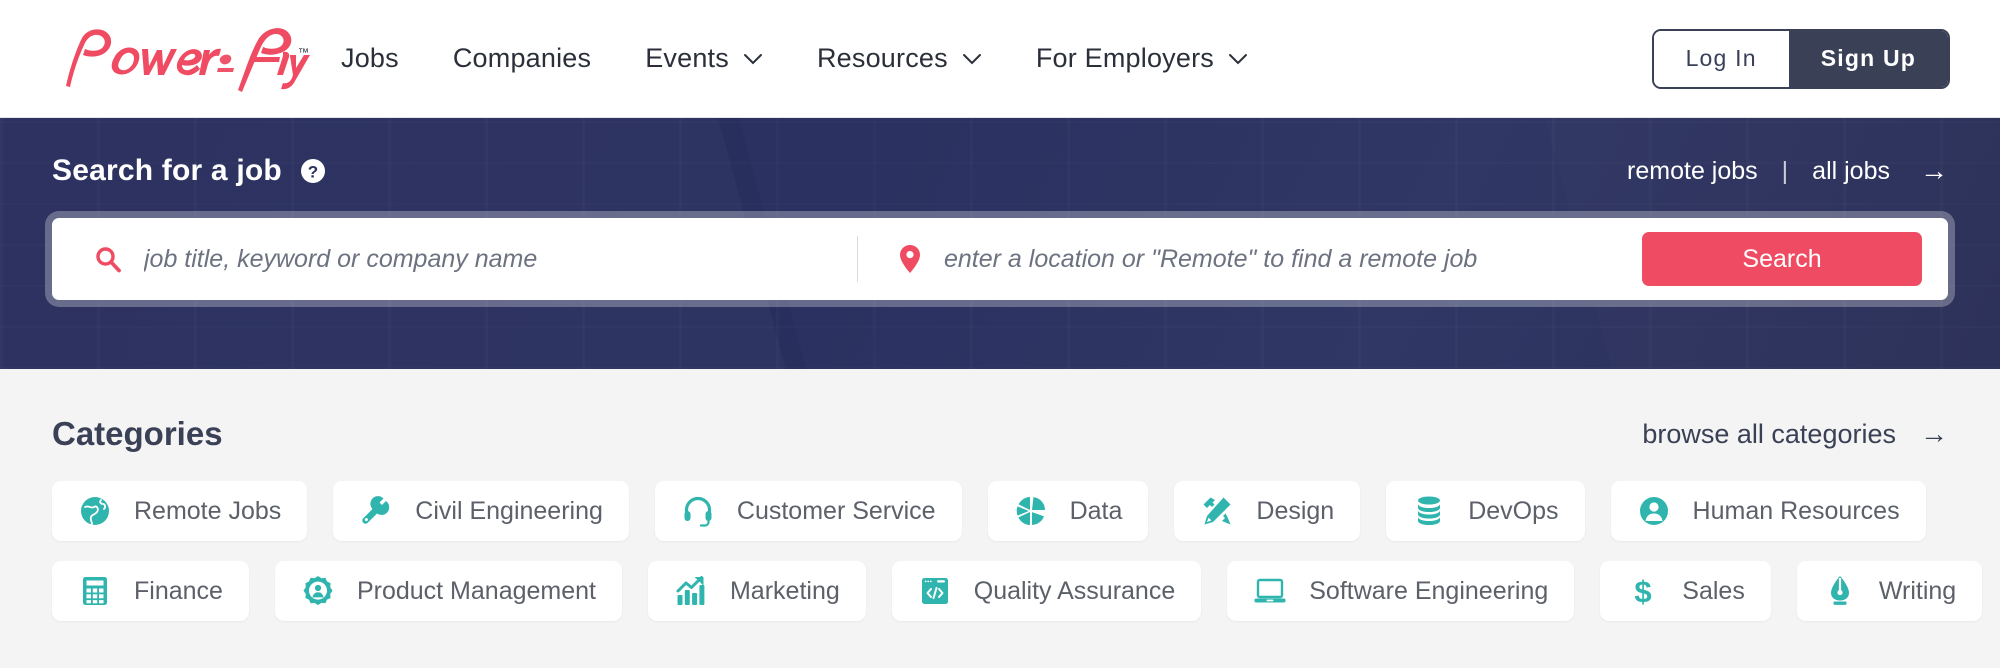 The width and height of the screenshot is (2000, 668). I want to click on category-label: Design, so click(1295, 510).